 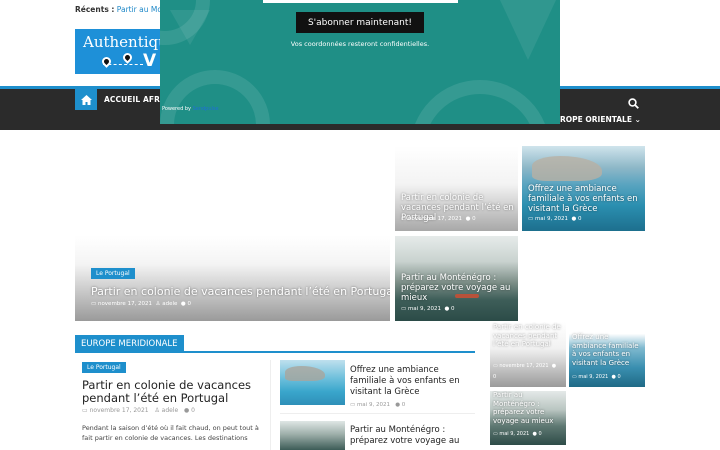 I want to click on side-post-divider, so click(x=377, y=413).